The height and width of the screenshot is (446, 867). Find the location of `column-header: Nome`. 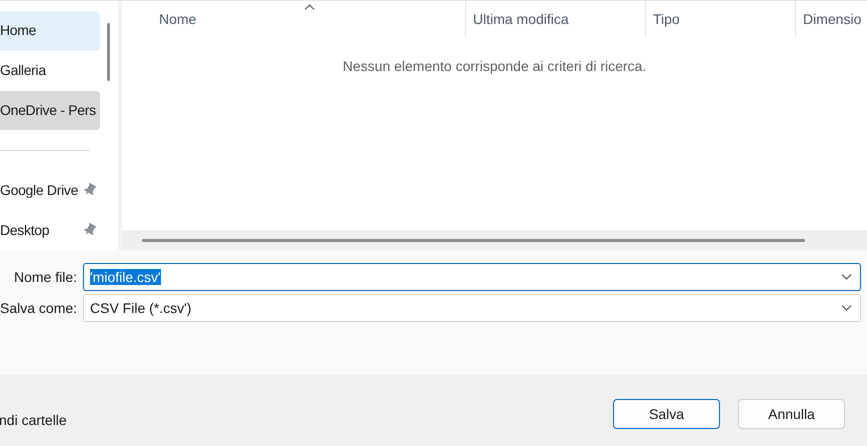

column-header: Nome is located at coordinates (177, 19).